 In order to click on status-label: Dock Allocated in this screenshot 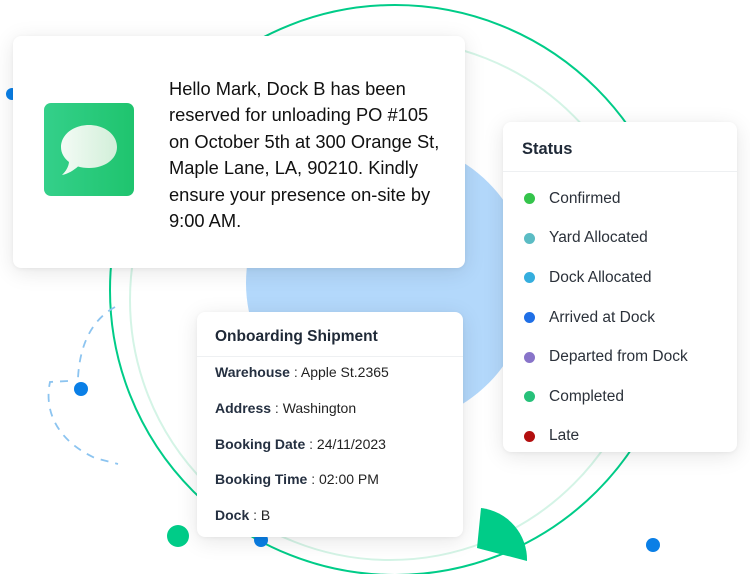, I will do `click(600, 277)`.